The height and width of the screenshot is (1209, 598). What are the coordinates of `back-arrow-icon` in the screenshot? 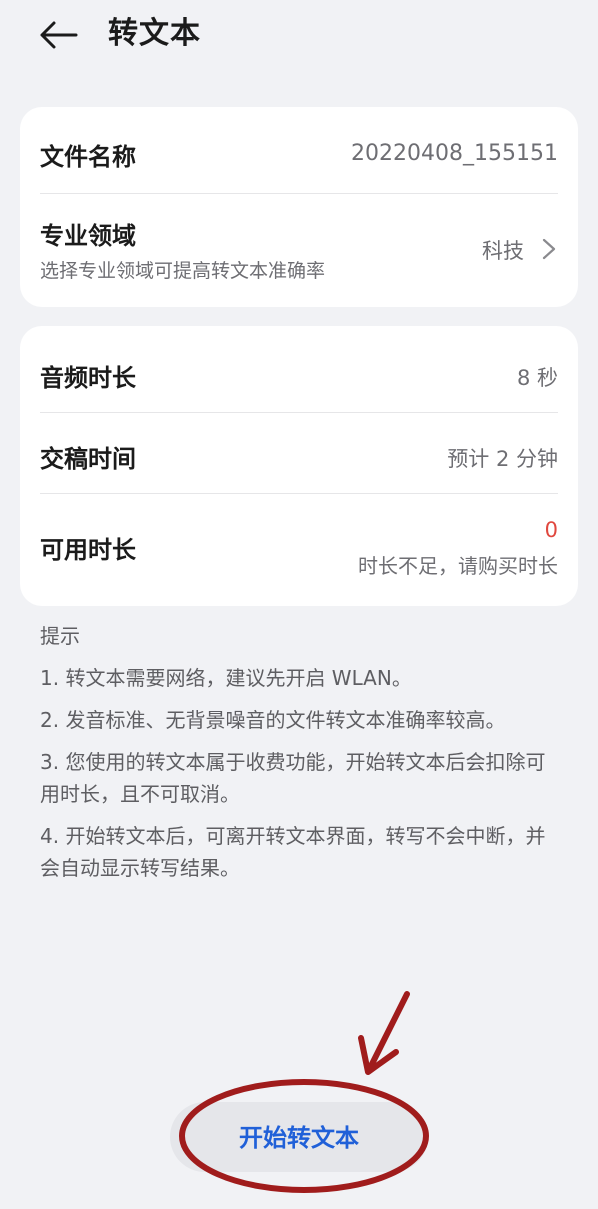 It's located at (59, 35).